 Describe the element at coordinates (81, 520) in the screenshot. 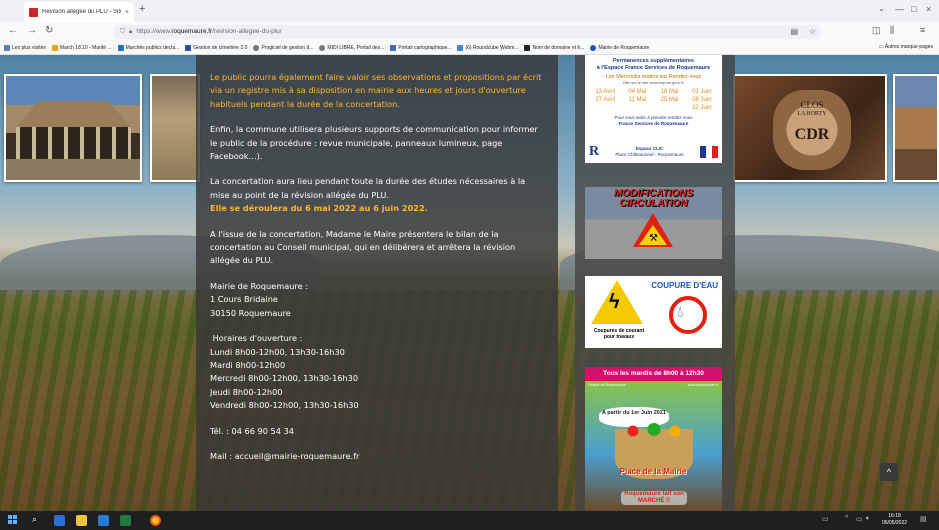

I see `file-explorer-icon` at that location.